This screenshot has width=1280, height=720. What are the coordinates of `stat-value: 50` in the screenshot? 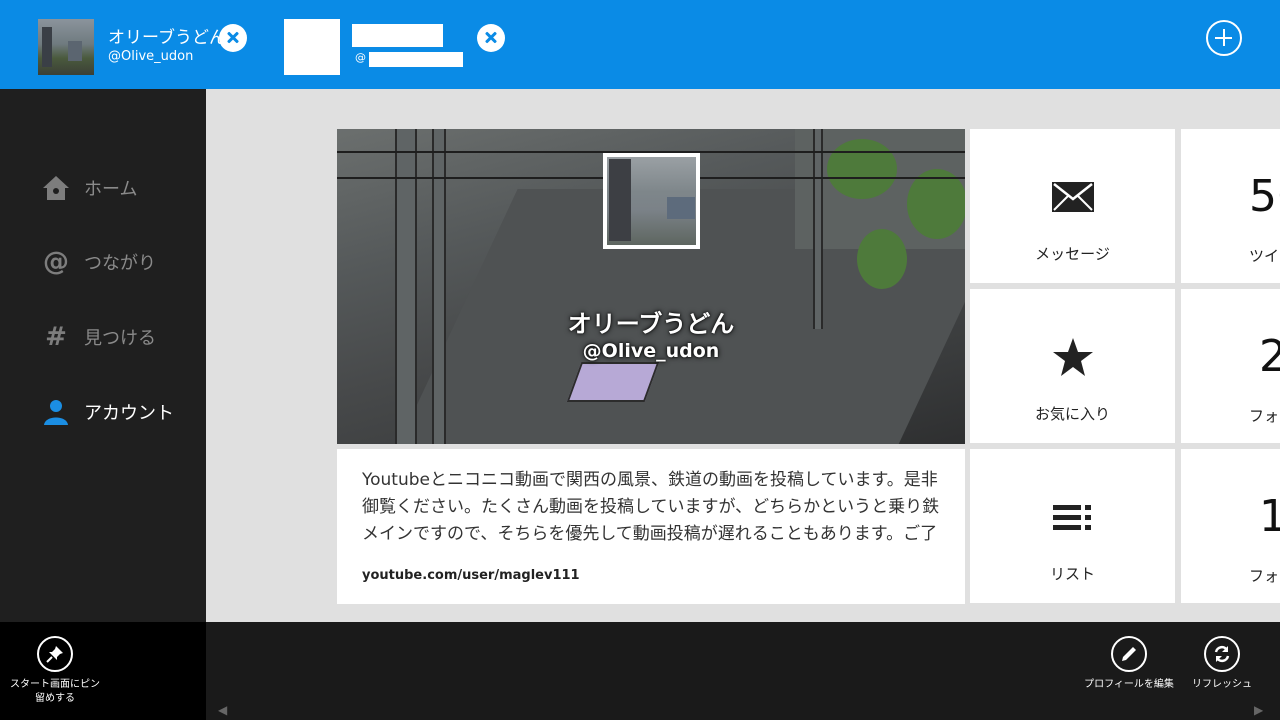 It's located at (1264, 196).